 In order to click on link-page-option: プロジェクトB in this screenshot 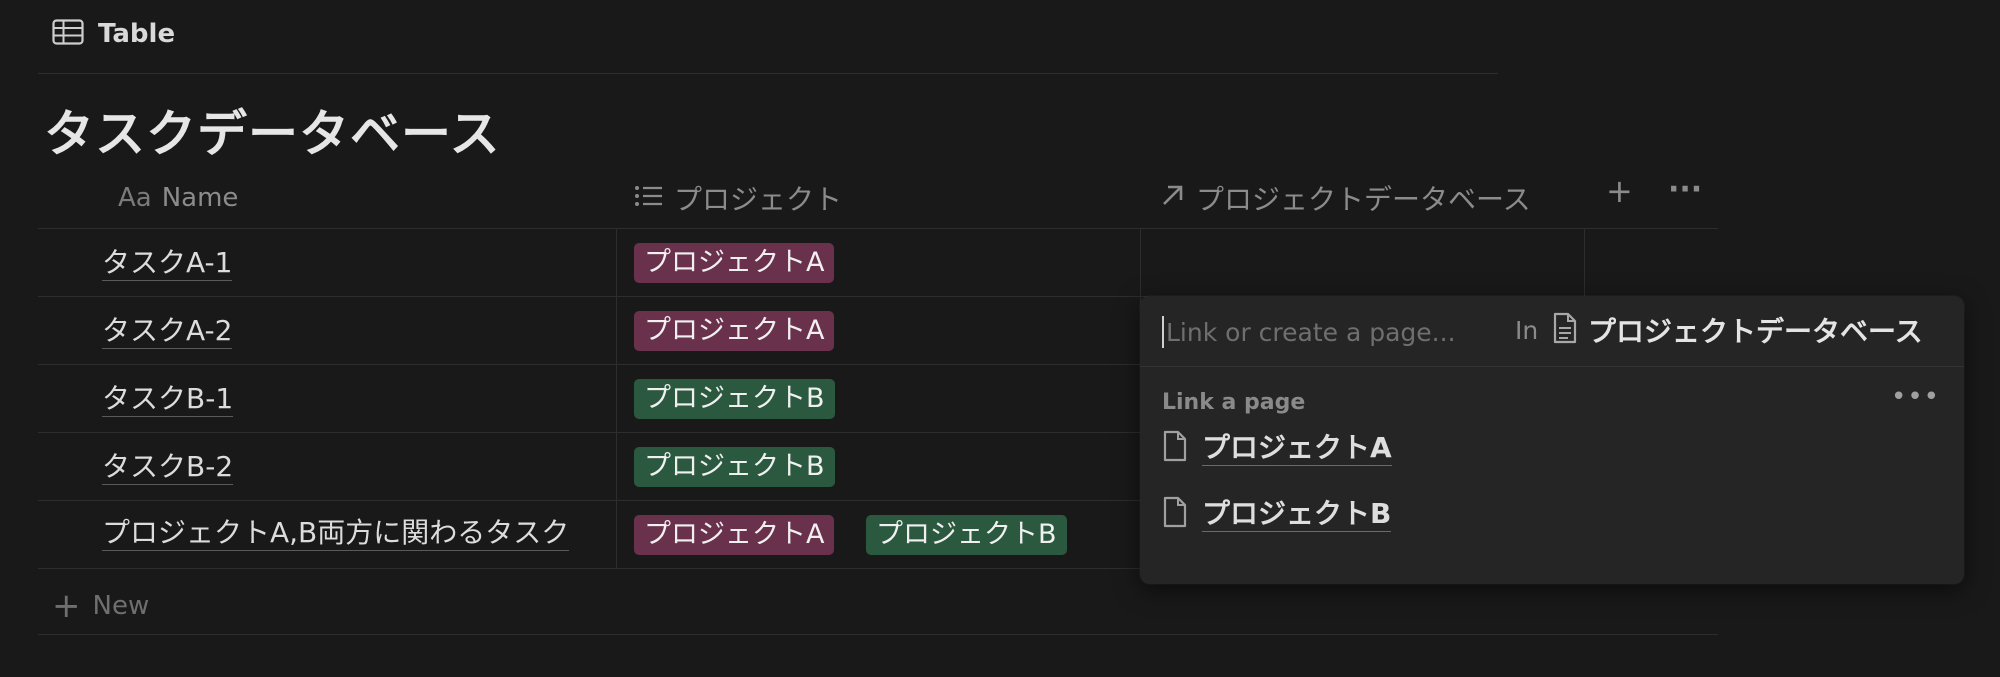, I will do `click(1277, 514)`.